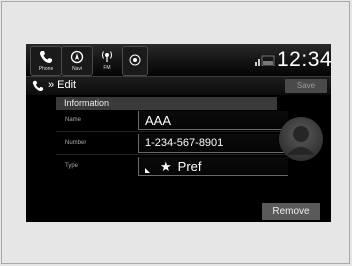 Image resolution: width=352 pixels, height=266 pixels. I want to click on phone-shortcut-button: Phone, so click(46, 61).